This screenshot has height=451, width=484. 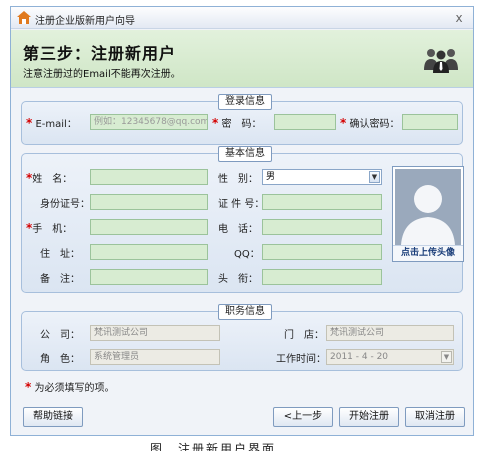 What do you see at coordinates (322, 252) in the screenshot?
I see `qq-input` at bounding box center [322, 252].